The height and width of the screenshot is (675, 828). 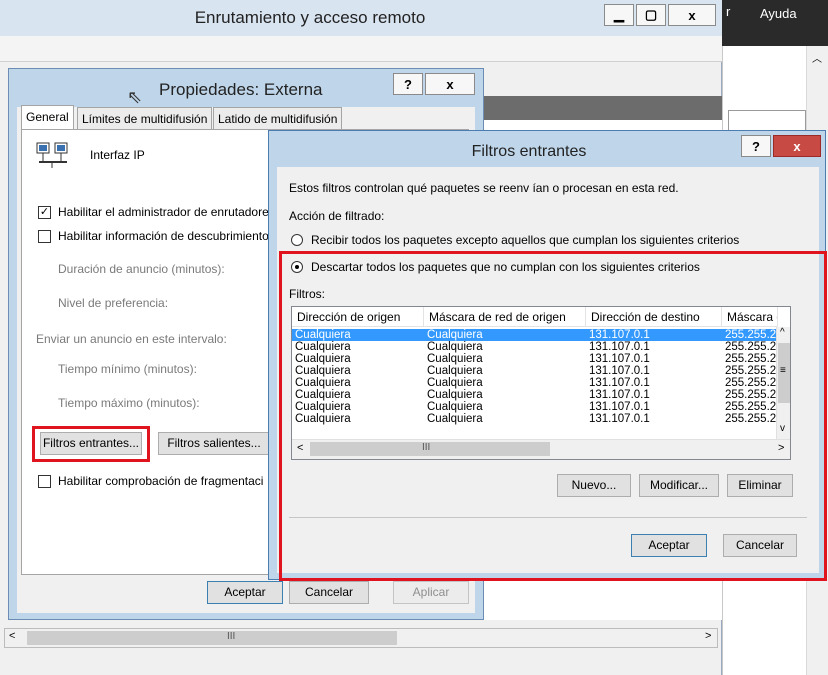 I want to click on main-window-title: Enrutamiento y acceso remoto, so click(x=310, y=17).